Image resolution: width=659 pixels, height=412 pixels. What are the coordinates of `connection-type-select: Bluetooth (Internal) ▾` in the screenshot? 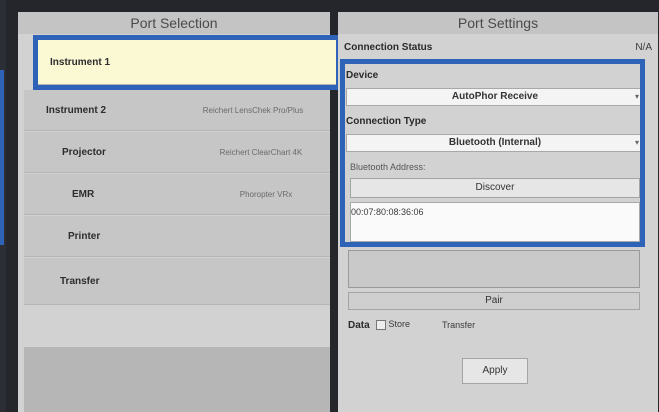 It's located at (495, 143).